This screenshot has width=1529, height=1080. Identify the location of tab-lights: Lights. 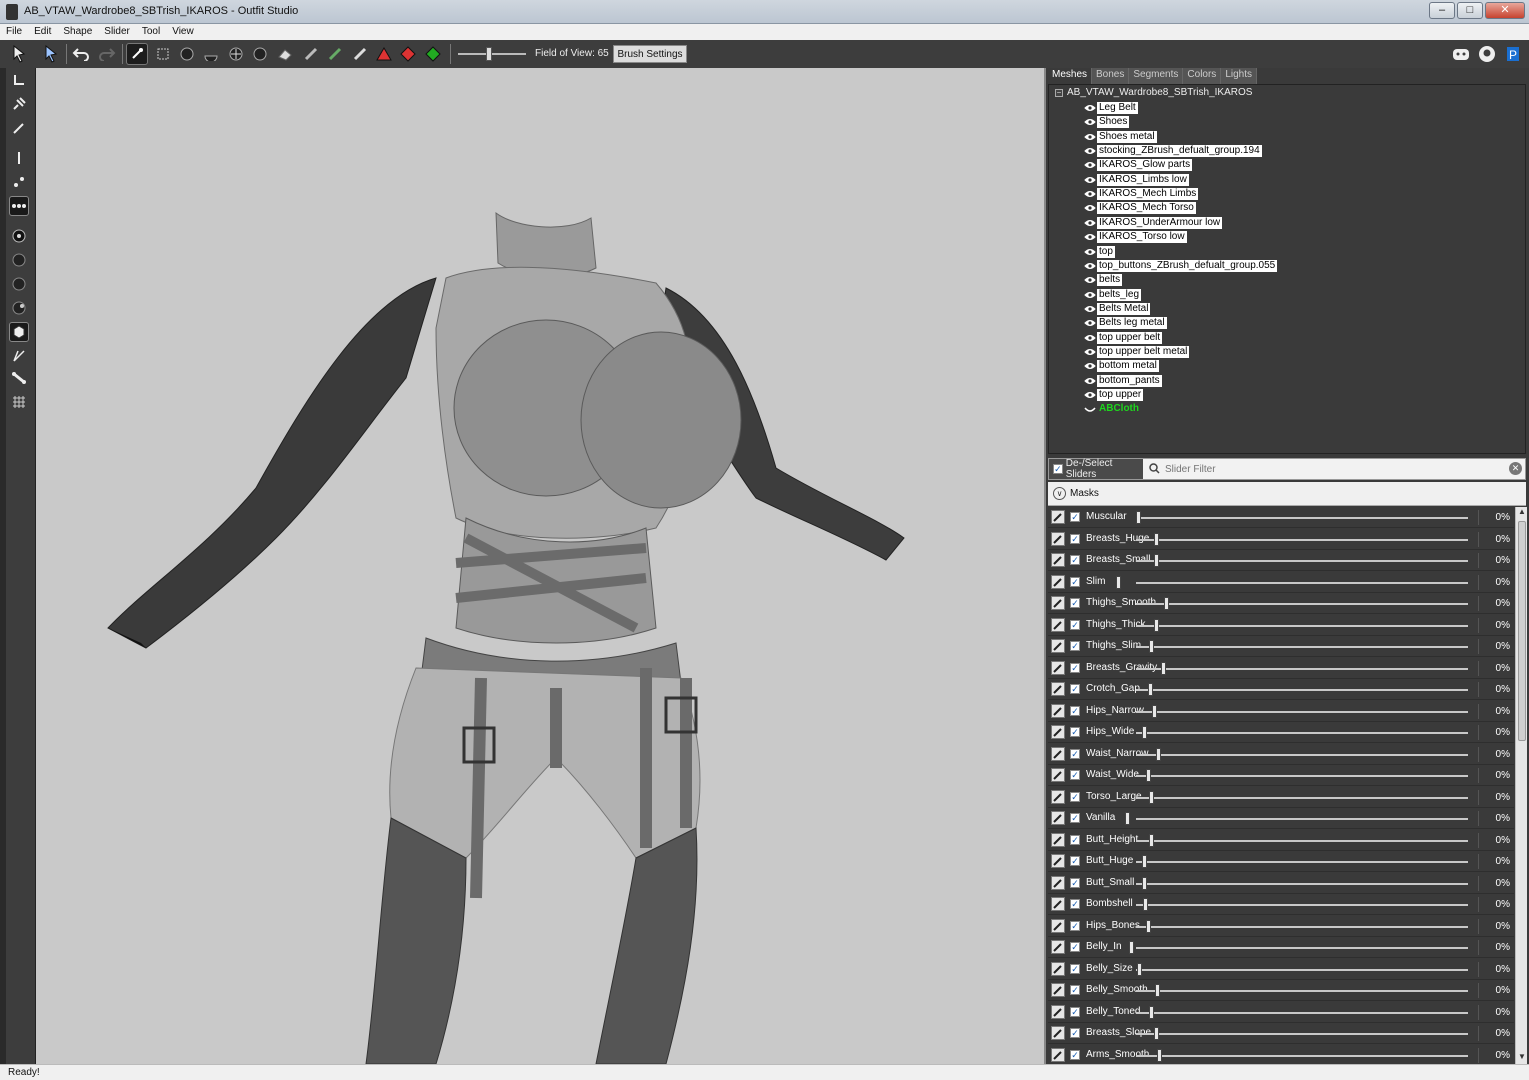
(1239, 76).